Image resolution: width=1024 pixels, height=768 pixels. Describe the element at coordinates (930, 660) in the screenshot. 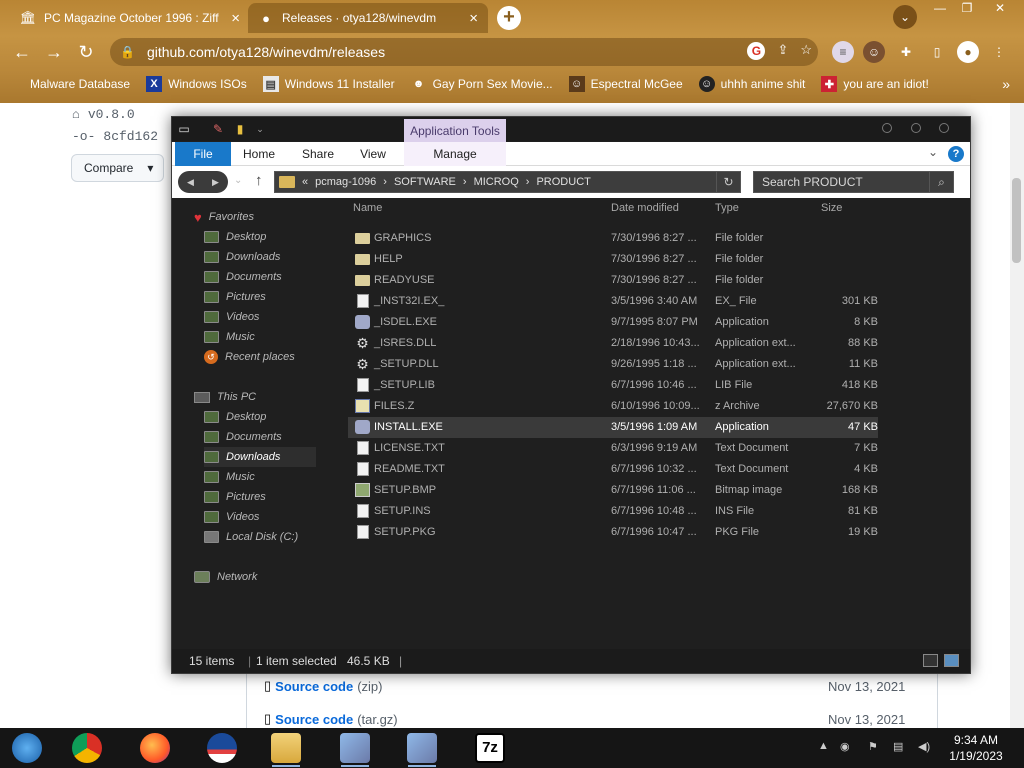

I see `details-view-icon` at that location.